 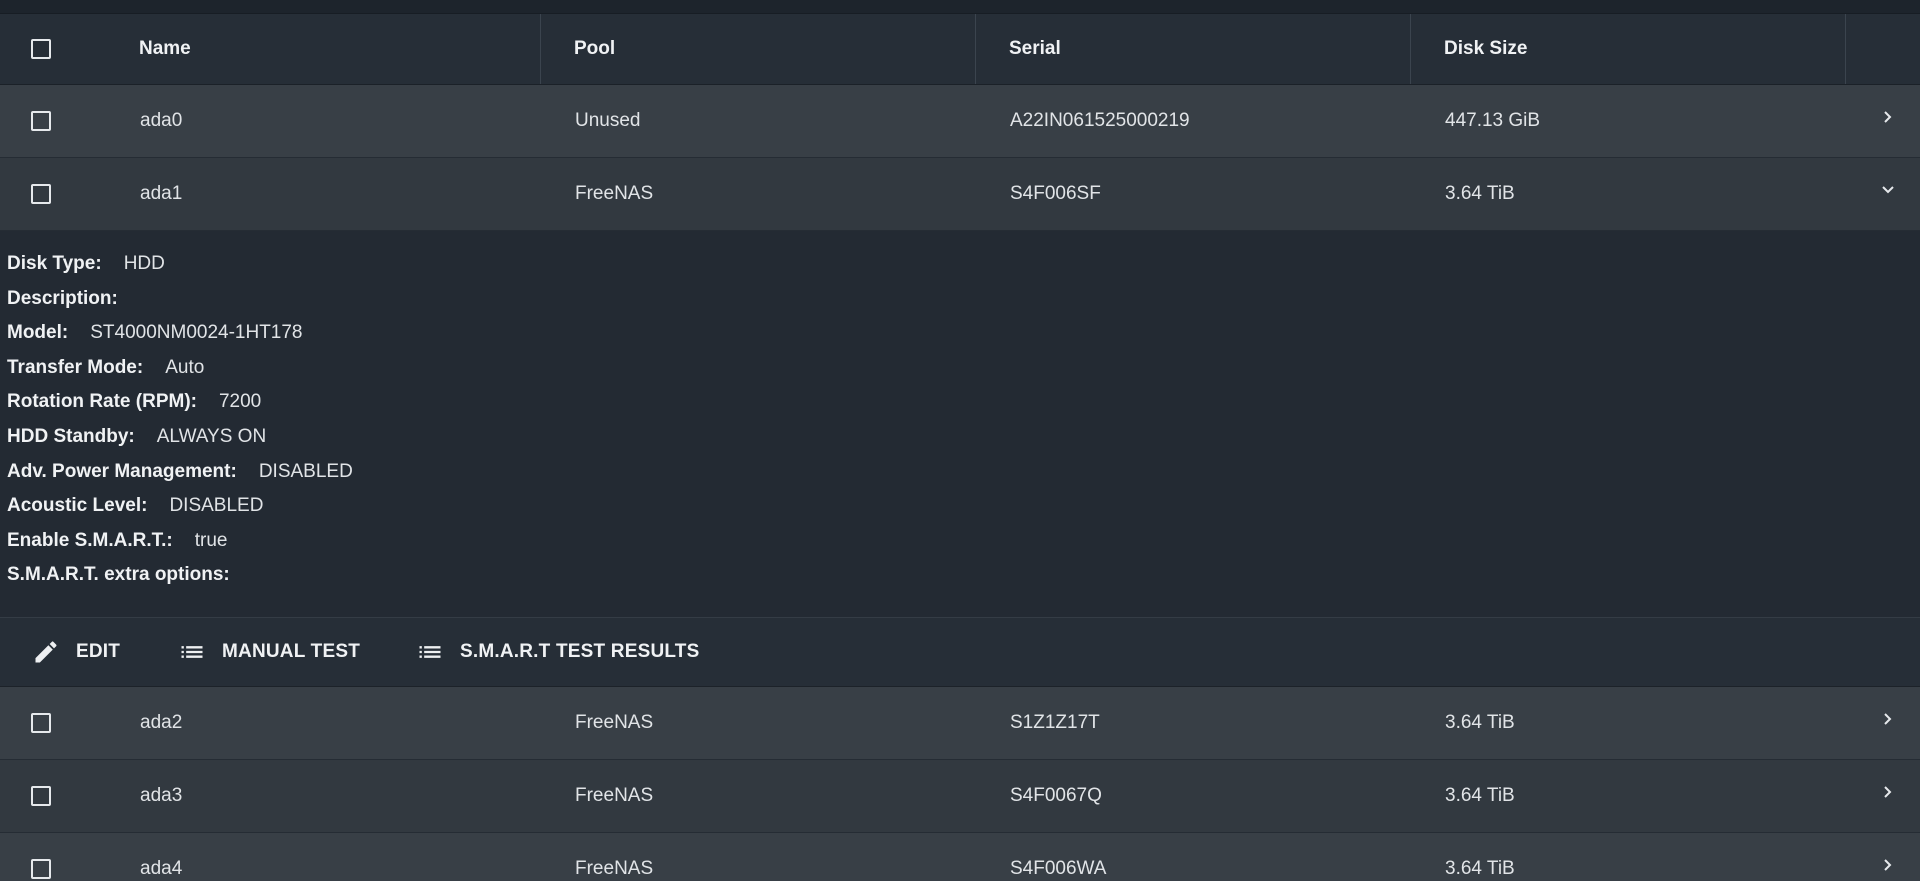 I want to click on detail-line: Model: ST4000NM0024-1HT178, so click(x=155, y=333).